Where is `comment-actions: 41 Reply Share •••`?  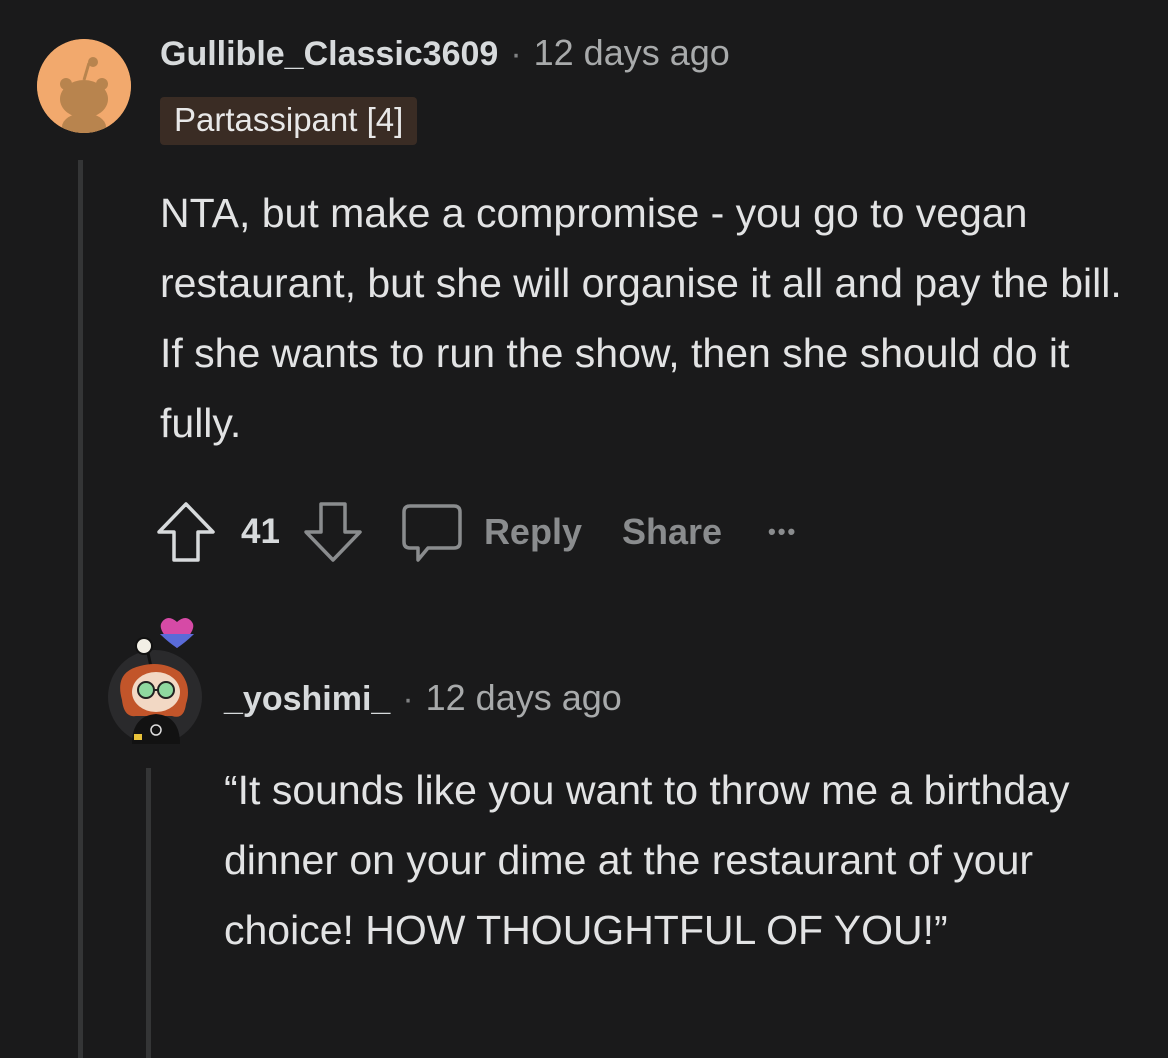 comment-actions: 41 Reply Share ••• is located at coordinates (476, 532).